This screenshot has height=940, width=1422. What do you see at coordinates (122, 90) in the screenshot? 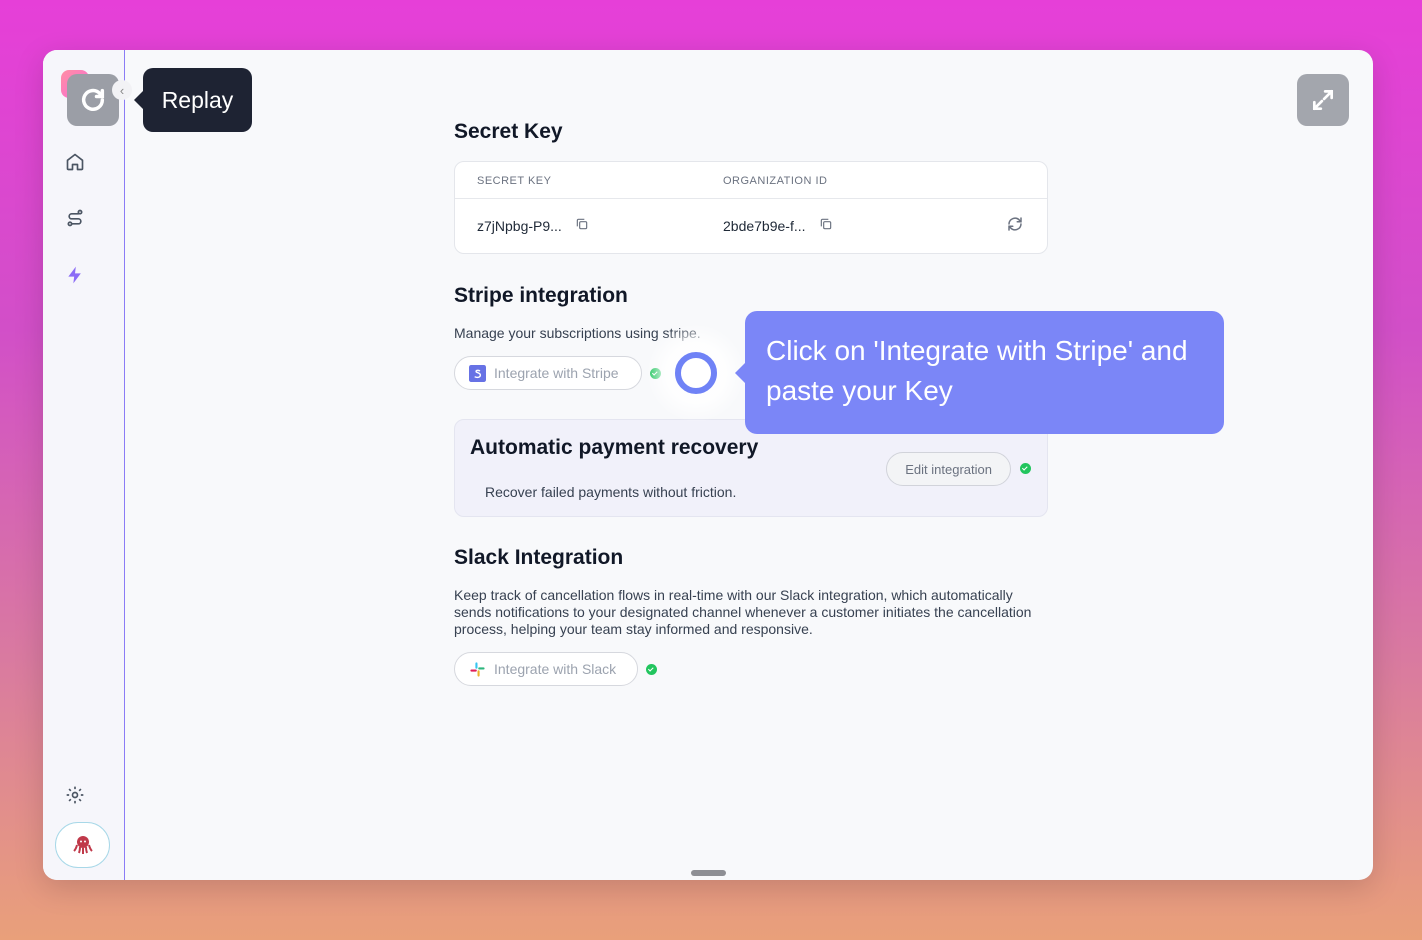
I see `close-icon: ‹` at bounding box center [122, 90].